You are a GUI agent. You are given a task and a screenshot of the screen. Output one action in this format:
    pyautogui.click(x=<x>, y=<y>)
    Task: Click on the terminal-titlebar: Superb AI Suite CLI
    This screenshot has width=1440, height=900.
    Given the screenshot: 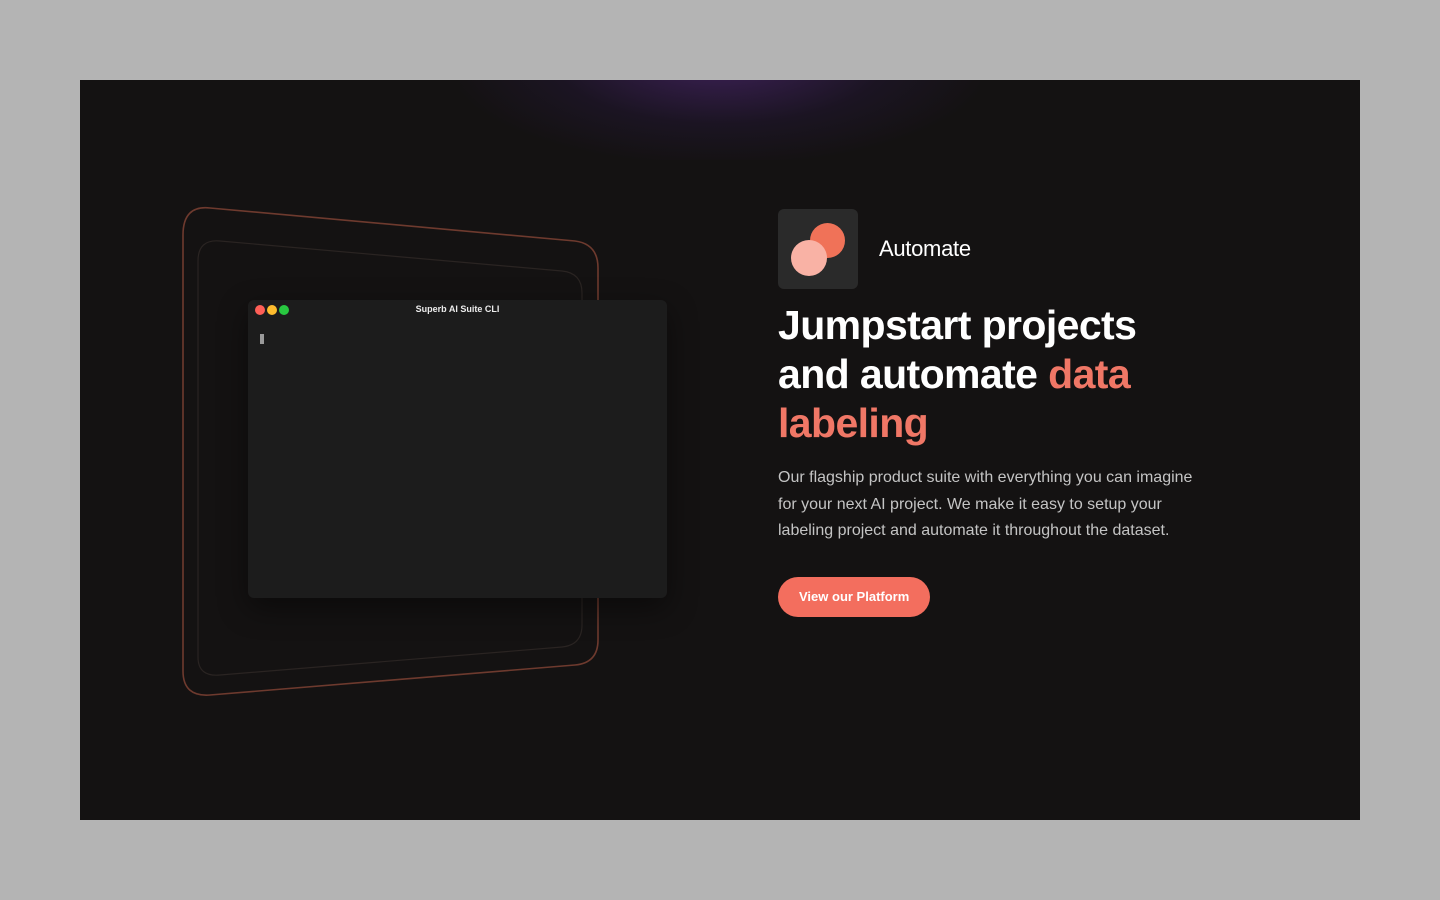 What is the action you would take?
    pyautogui.click(x=457, y=310)
    